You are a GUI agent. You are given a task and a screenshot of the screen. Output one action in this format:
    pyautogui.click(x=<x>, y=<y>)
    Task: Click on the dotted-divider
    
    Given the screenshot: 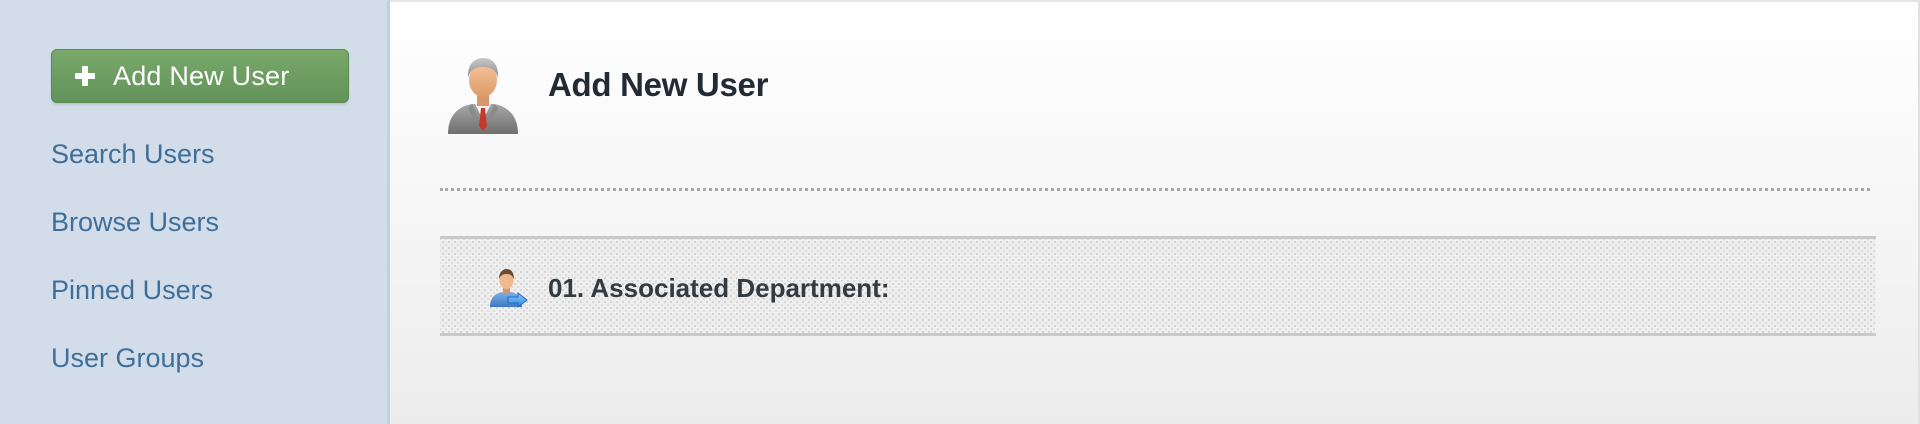 What is the action you would take?
    pyautogui.click(x=1155, y=189)
    